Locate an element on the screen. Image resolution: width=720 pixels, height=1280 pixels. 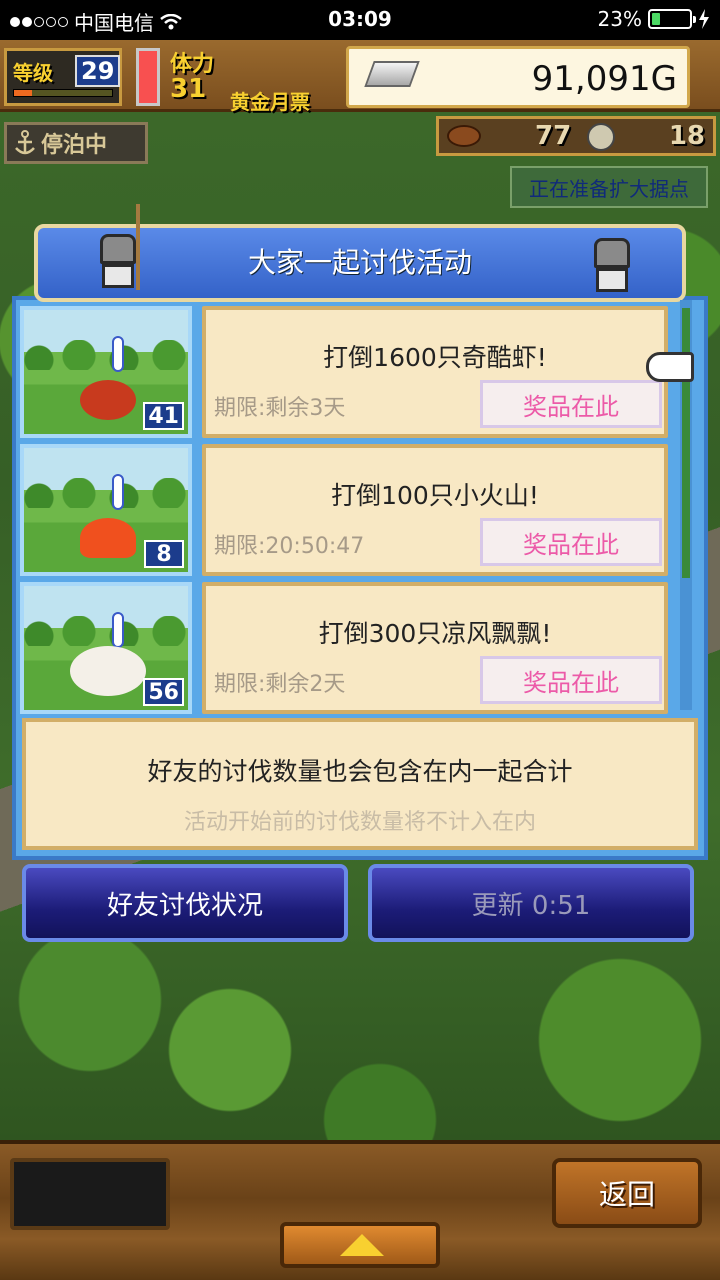
scrollbar-thumb is located at coordinates (686, 443).